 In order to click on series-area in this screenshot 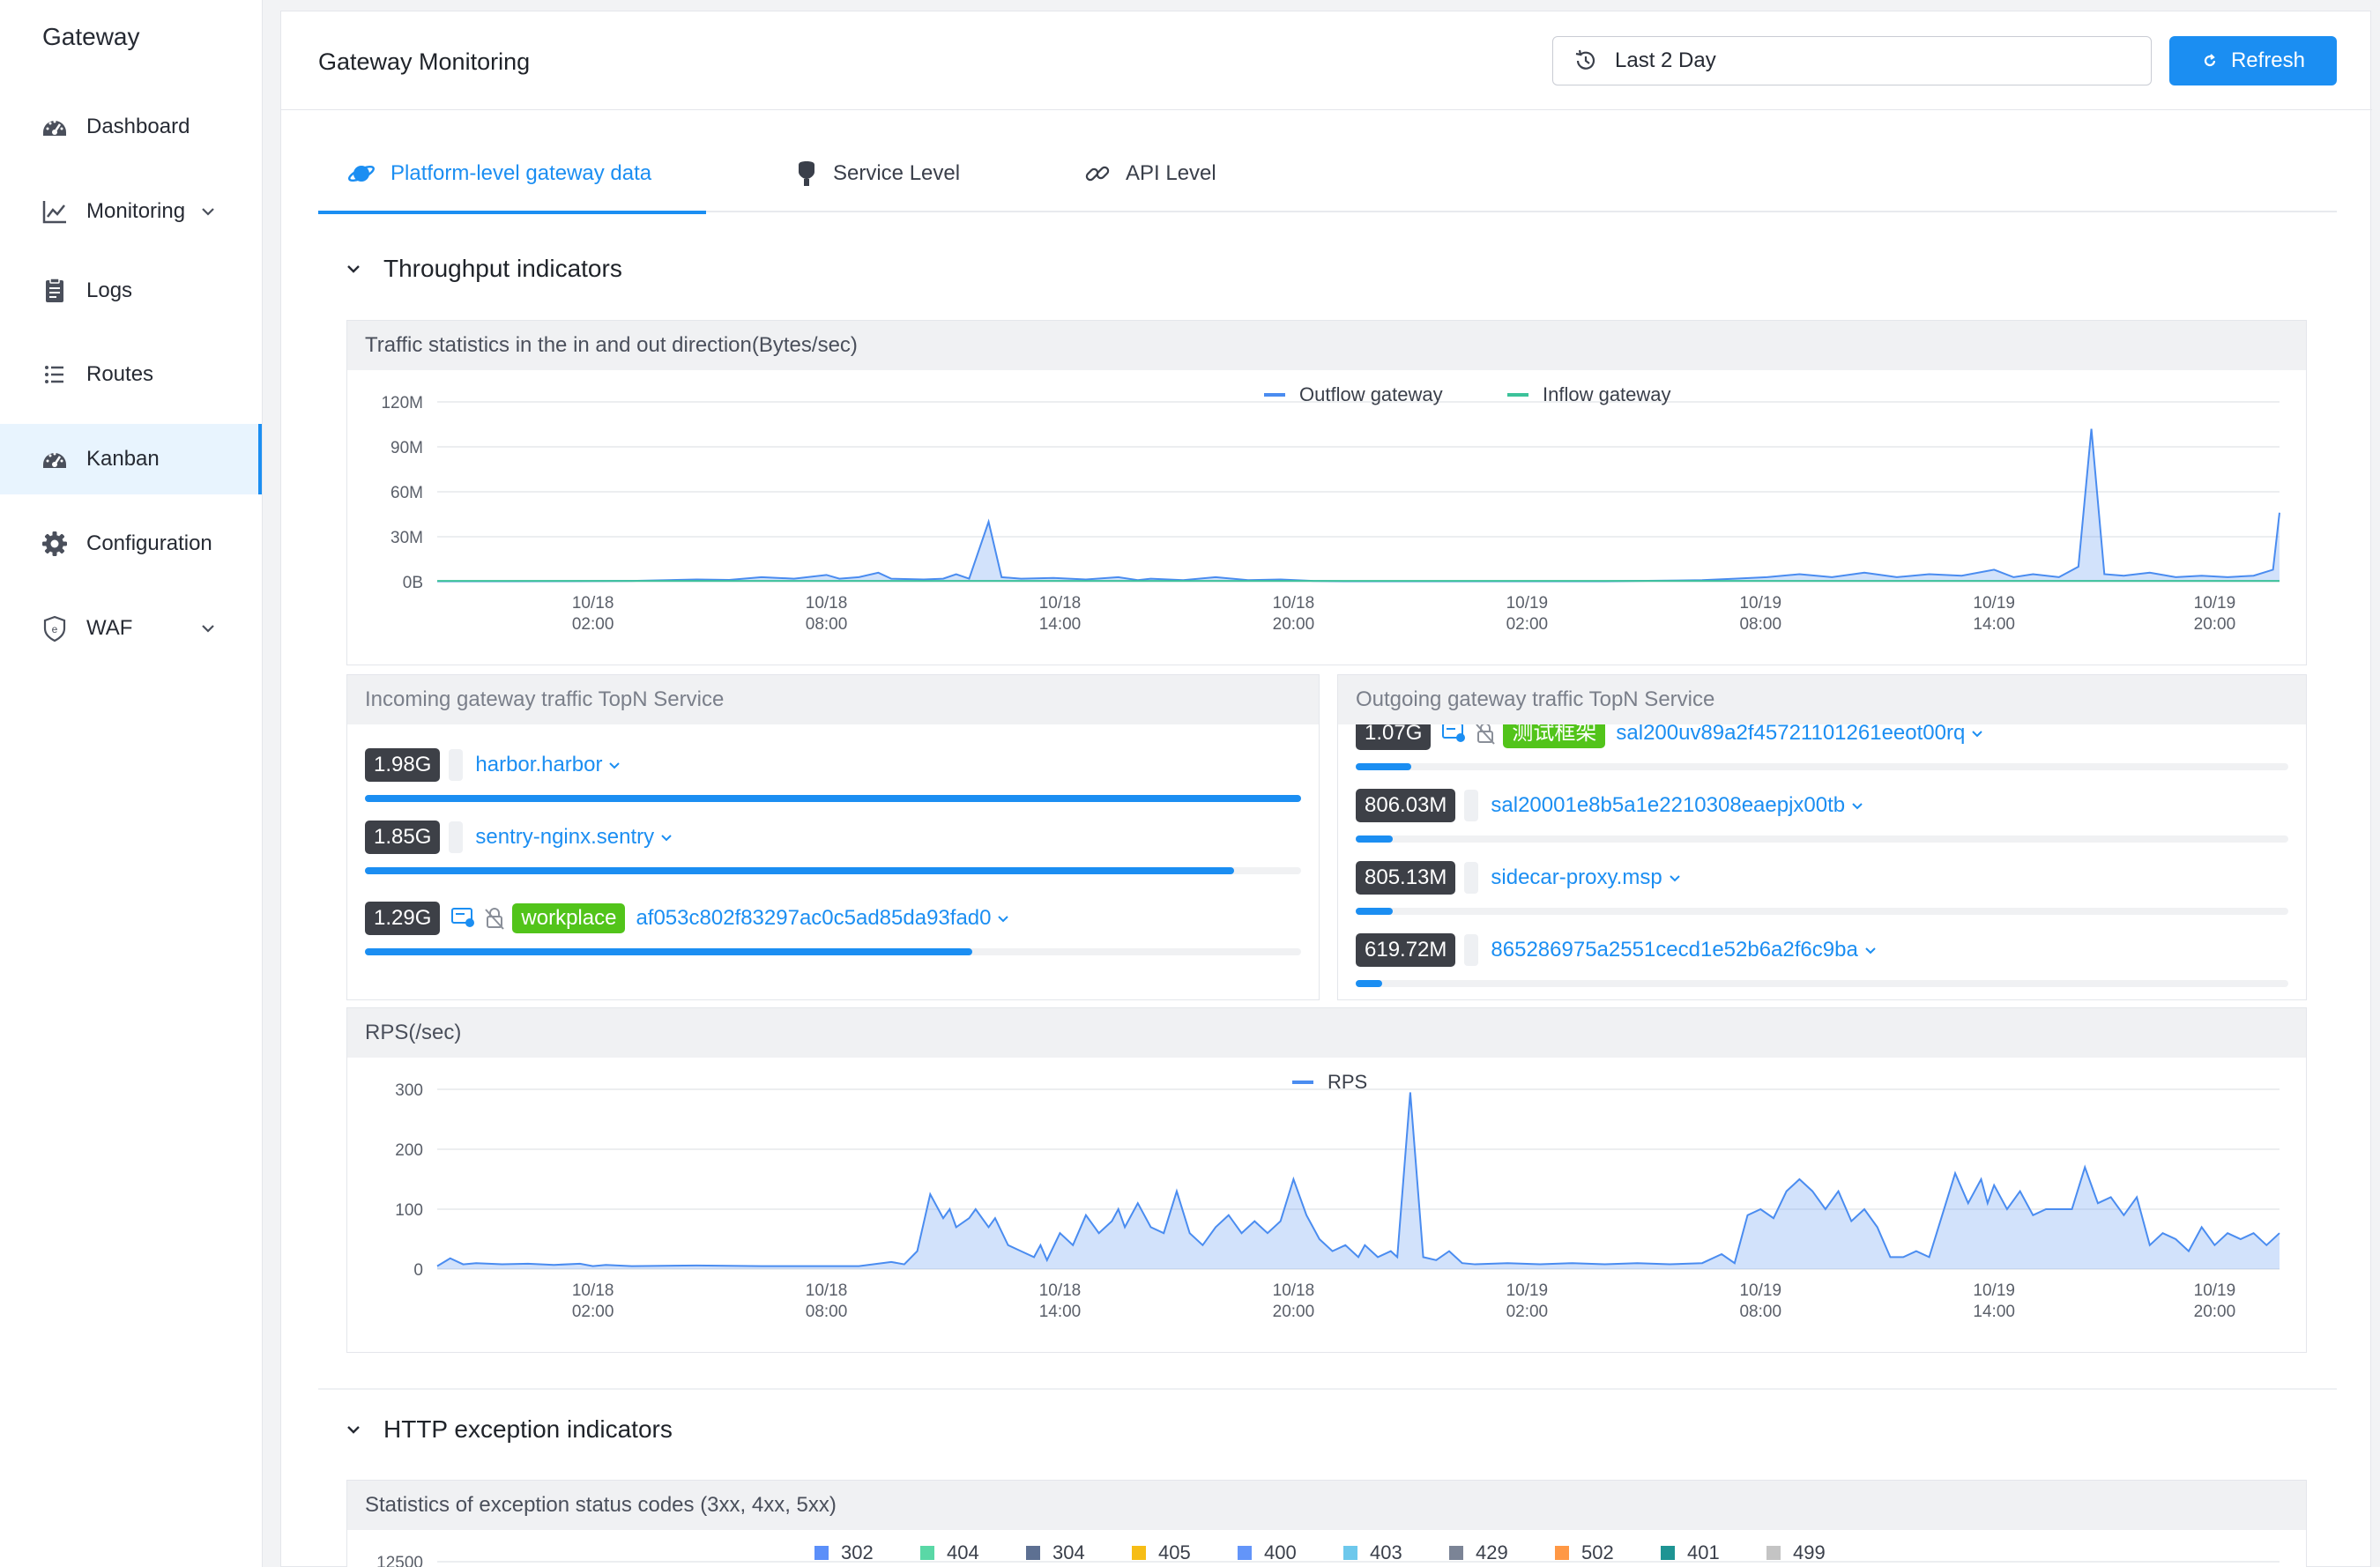, I will do `click(1358, 505)`.